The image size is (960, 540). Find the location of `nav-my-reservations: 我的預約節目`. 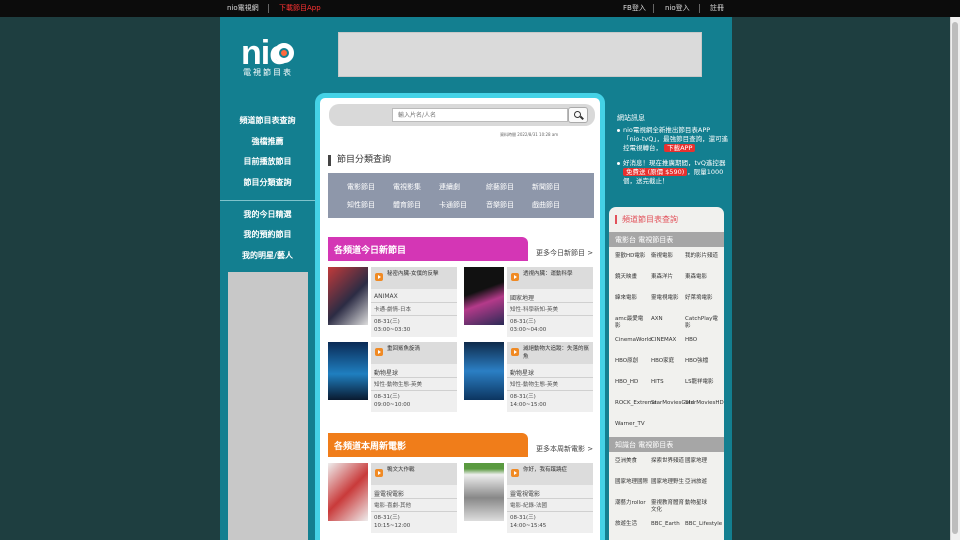

nav-my-reservations: 我的預約節目 is located at coordinates (267, 234).